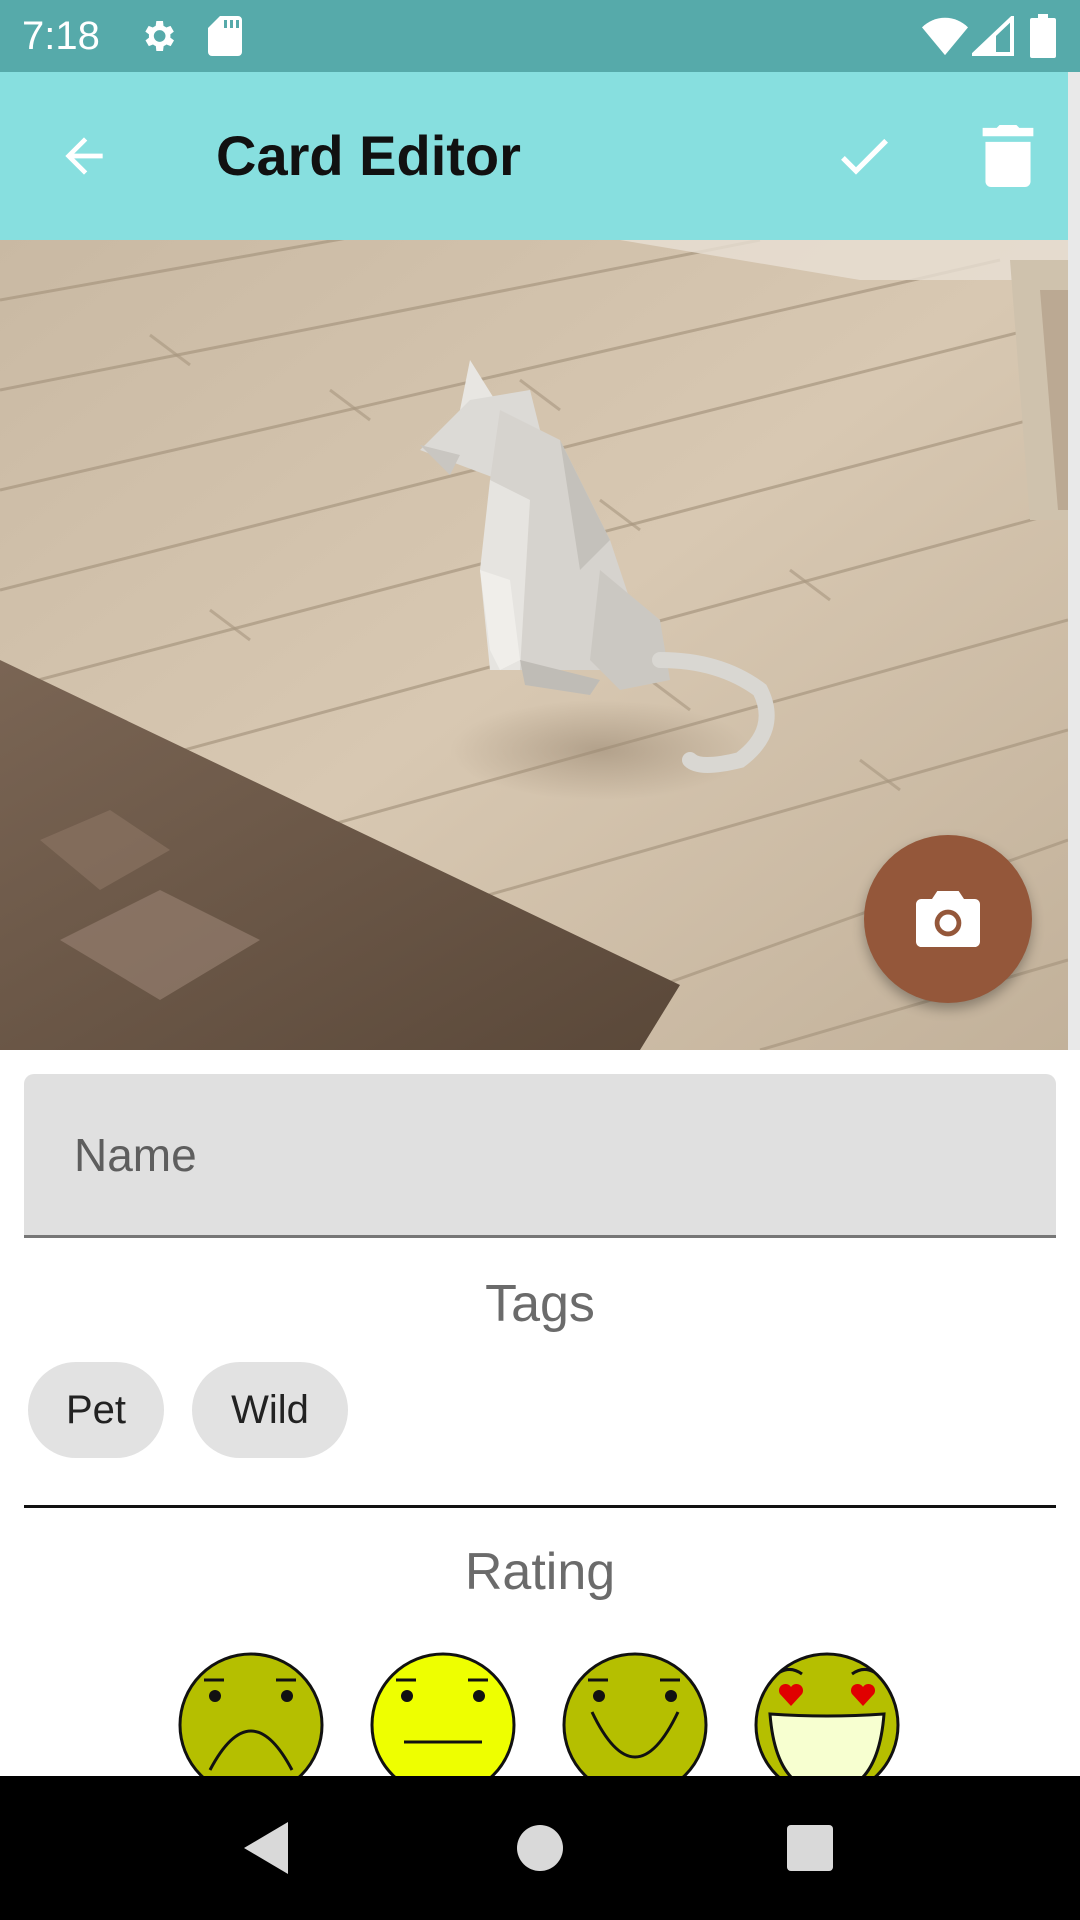 This screenshot has width=1080, height=1920. What do you see at coordinates (993, 36) in the screenshot?
I see `signal-icon` at bounding box center [993, 36].